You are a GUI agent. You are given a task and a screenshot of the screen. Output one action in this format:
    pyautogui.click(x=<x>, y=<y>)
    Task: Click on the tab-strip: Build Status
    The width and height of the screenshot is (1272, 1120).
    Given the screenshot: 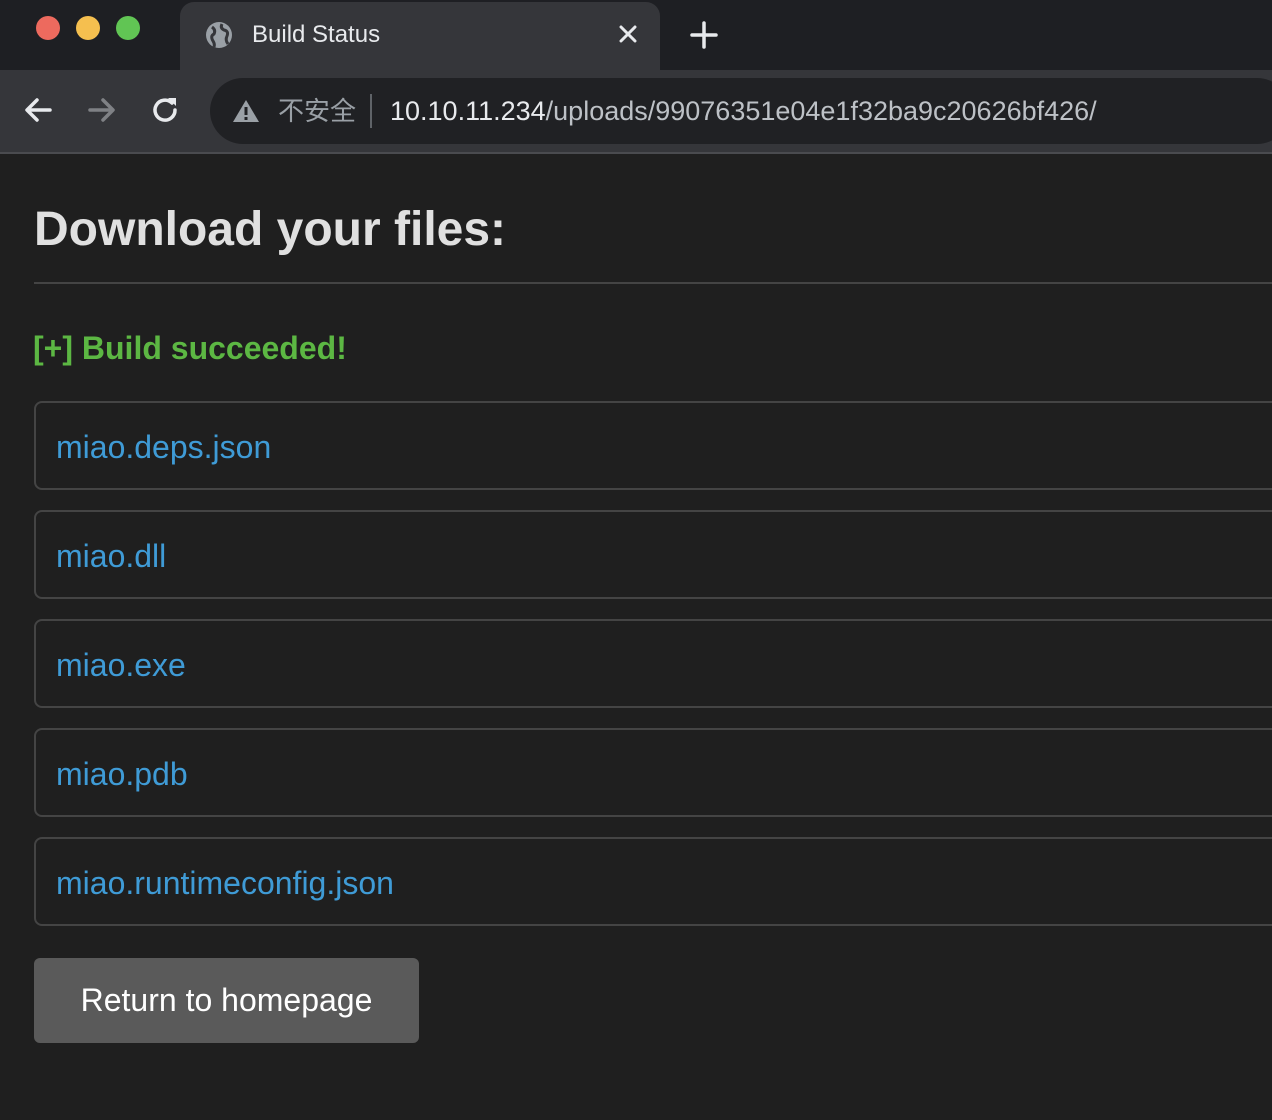 What is the action you would take?
    pyautogui.click(x=636, y=35)
    